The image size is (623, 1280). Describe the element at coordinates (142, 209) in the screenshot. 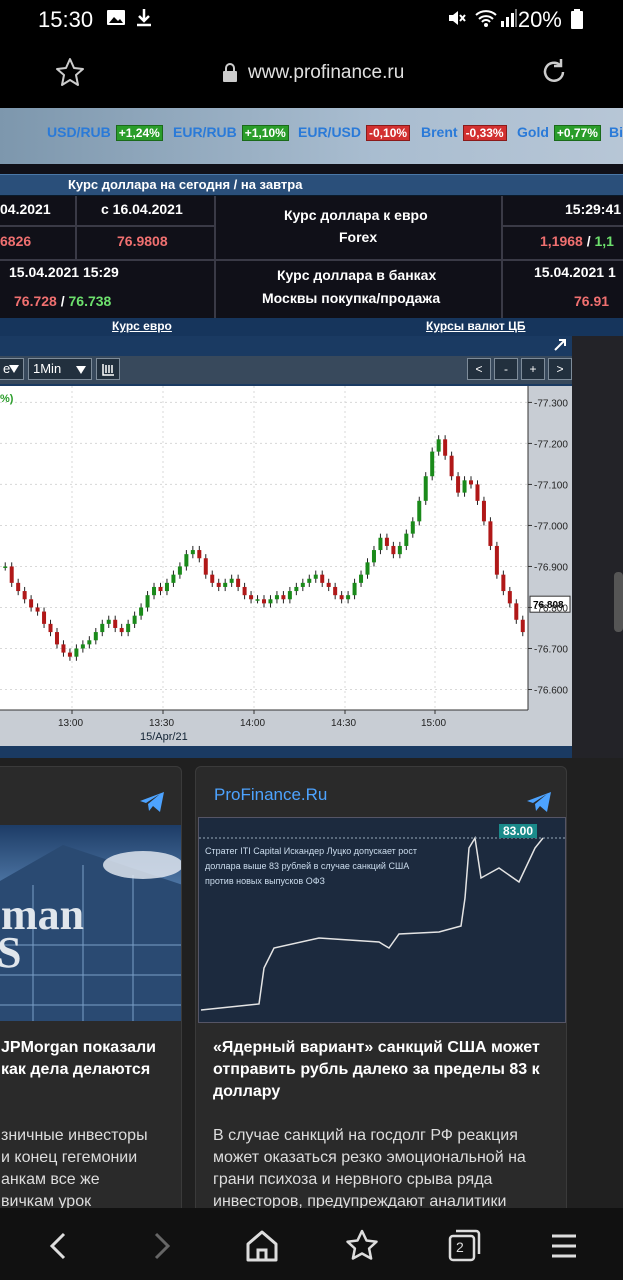

I see `cb-date-tomorrow: с 16.04.2021` at that location.